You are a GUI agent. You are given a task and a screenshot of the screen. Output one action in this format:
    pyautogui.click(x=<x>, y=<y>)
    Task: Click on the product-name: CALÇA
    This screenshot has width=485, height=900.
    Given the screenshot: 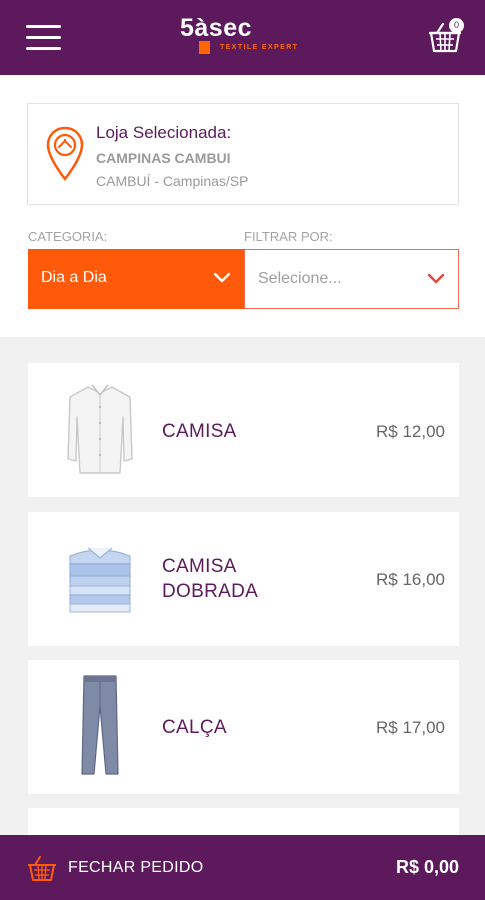 What is the action you would take?
    pyautogui.click(x=194, y=727)
    